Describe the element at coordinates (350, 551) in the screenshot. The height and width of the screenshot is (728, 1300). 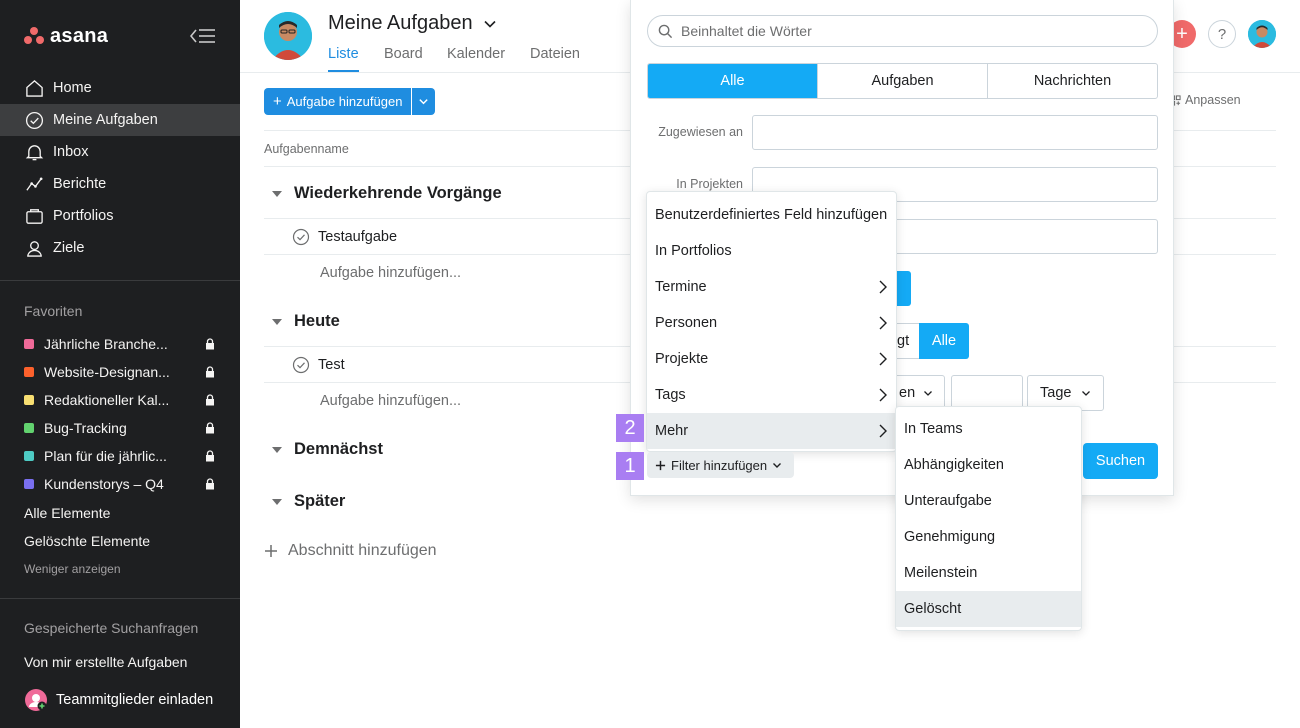
I see `add-section-button: Abschnitt hinzufügen` at that location.